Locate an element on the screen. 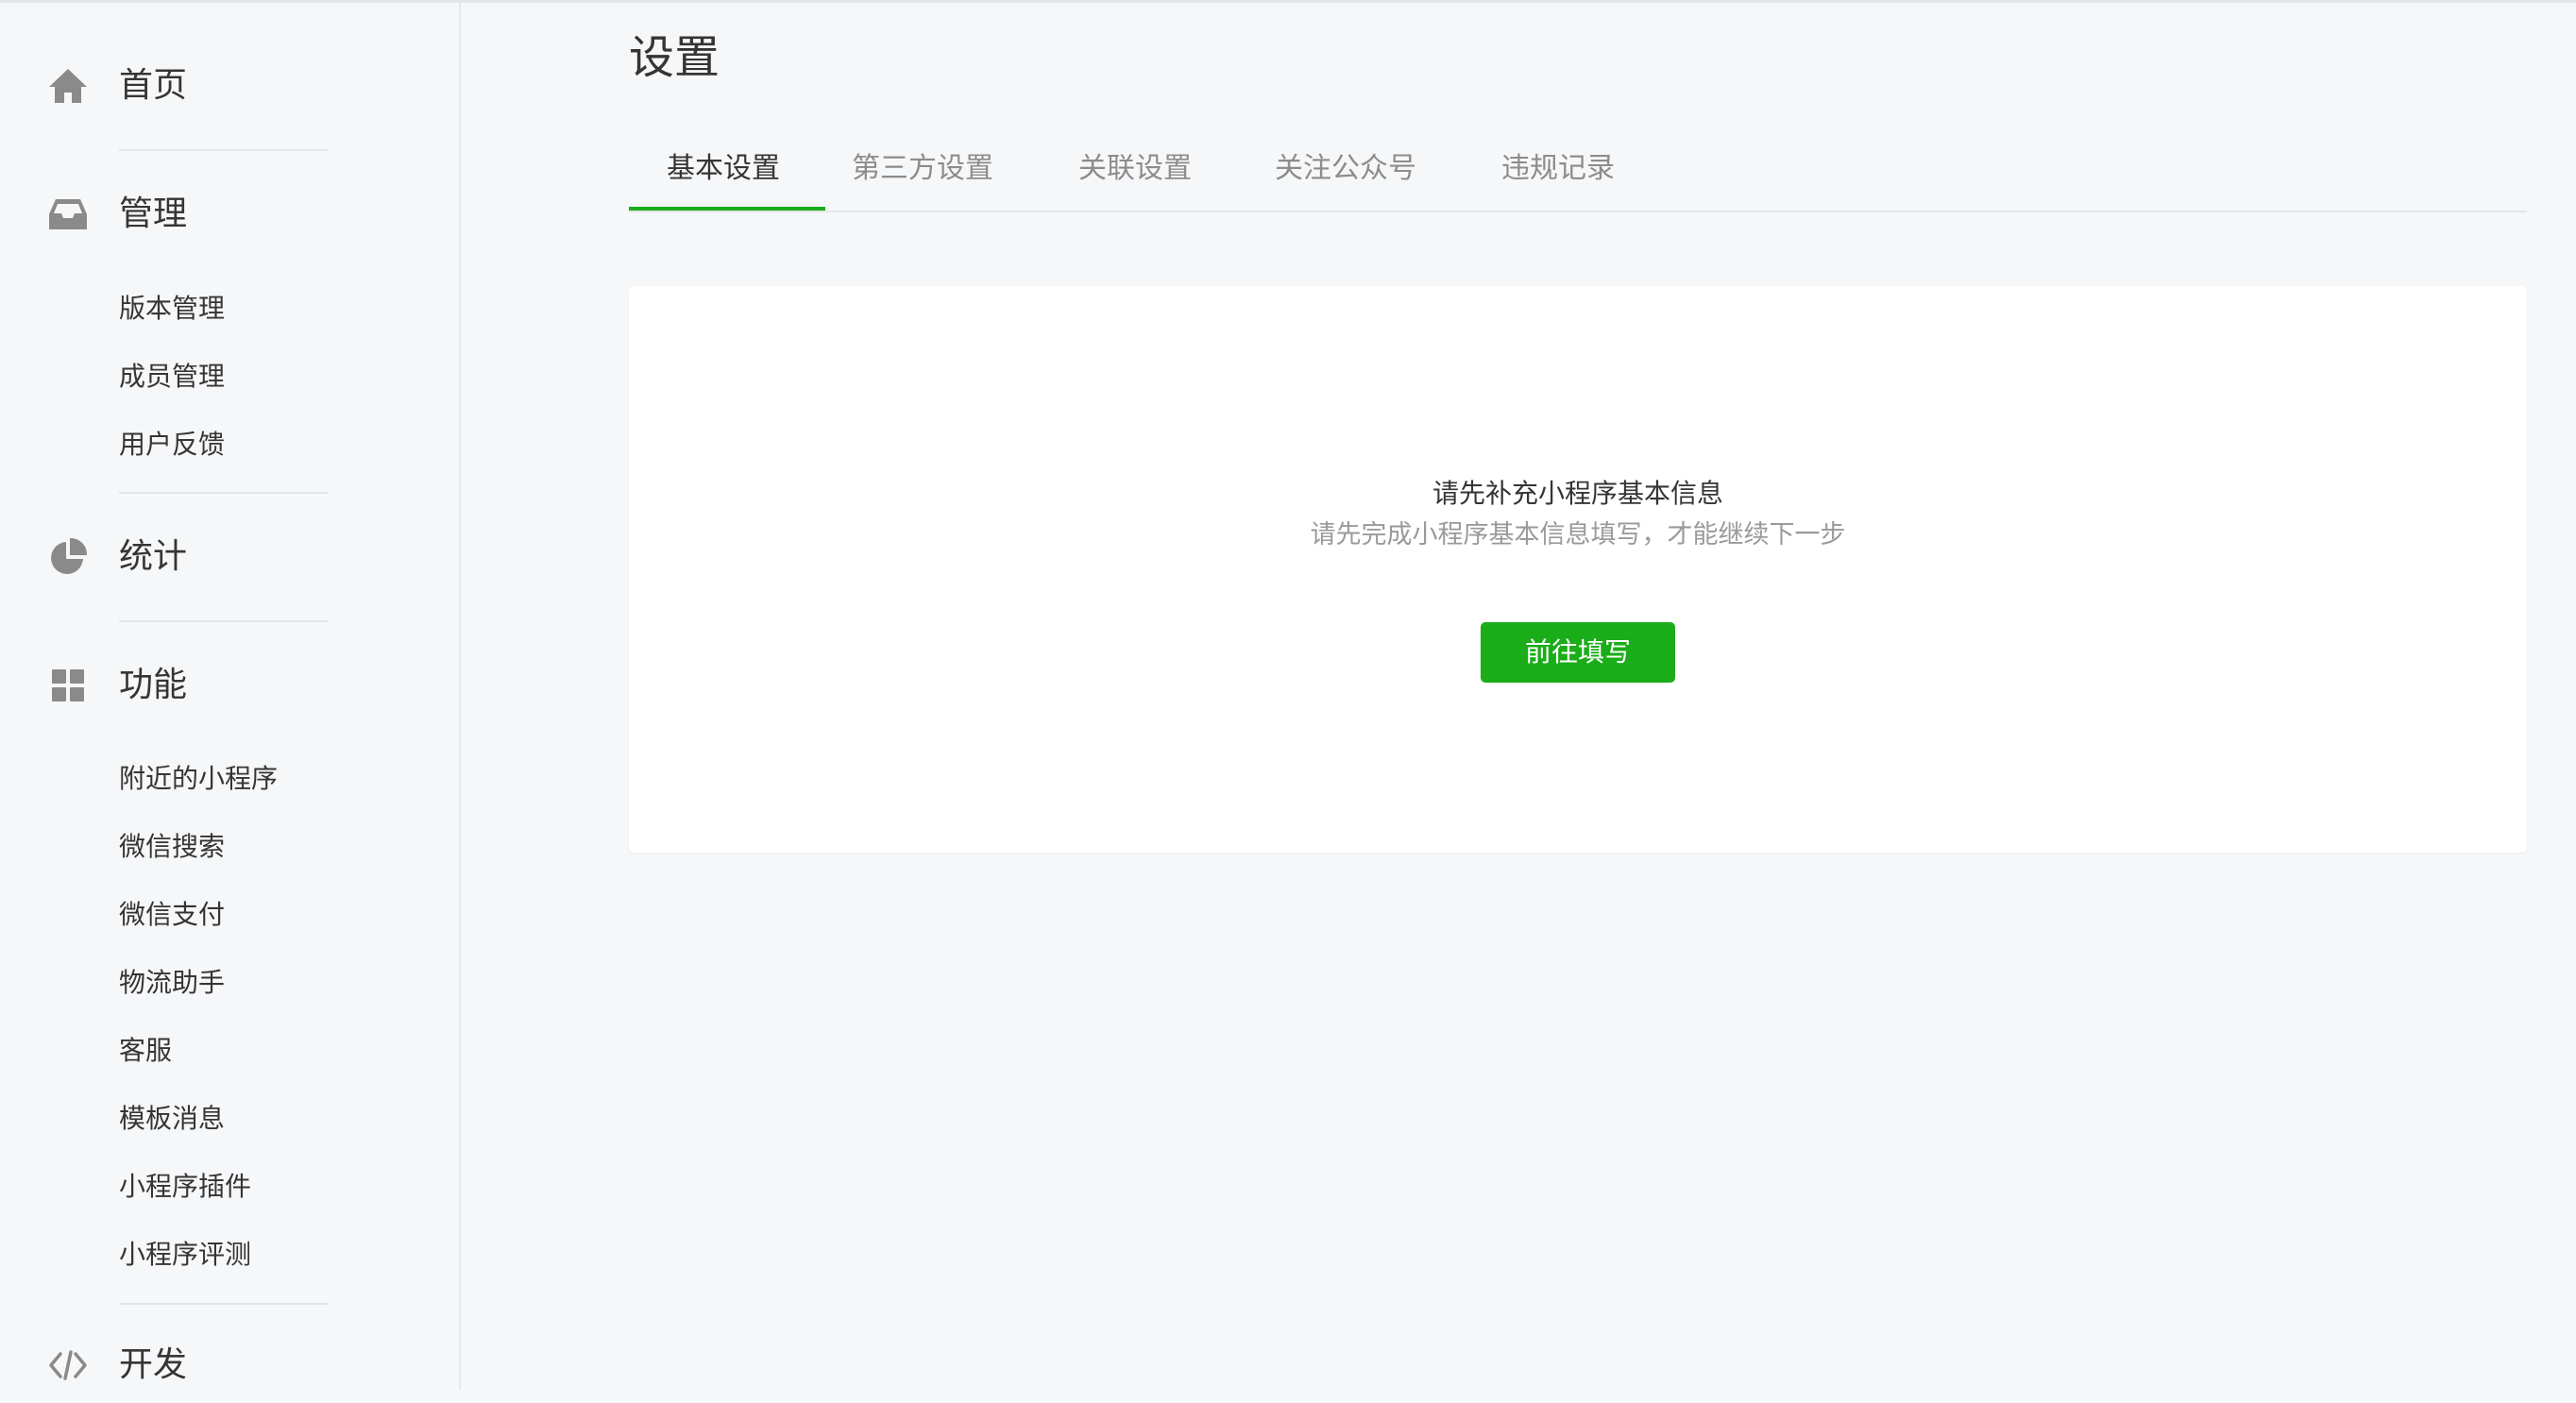 The width and height of the screenshot is (2576, 1403). page-title: 设置 is located at coordinates (674, 57).